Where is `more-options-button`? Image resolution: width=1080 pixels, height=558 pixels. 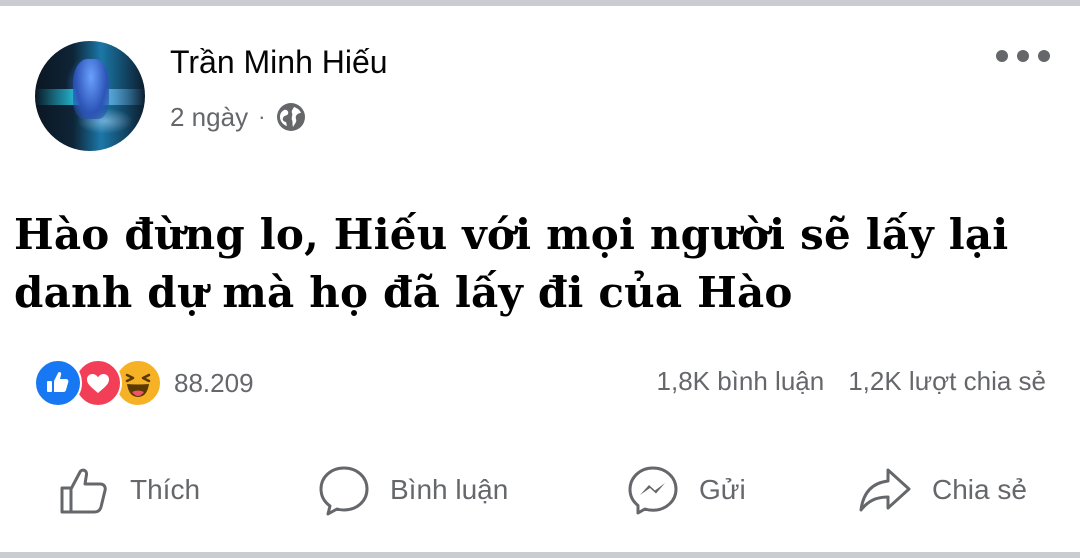 more-options-button is located at coordinates (1023, 56).